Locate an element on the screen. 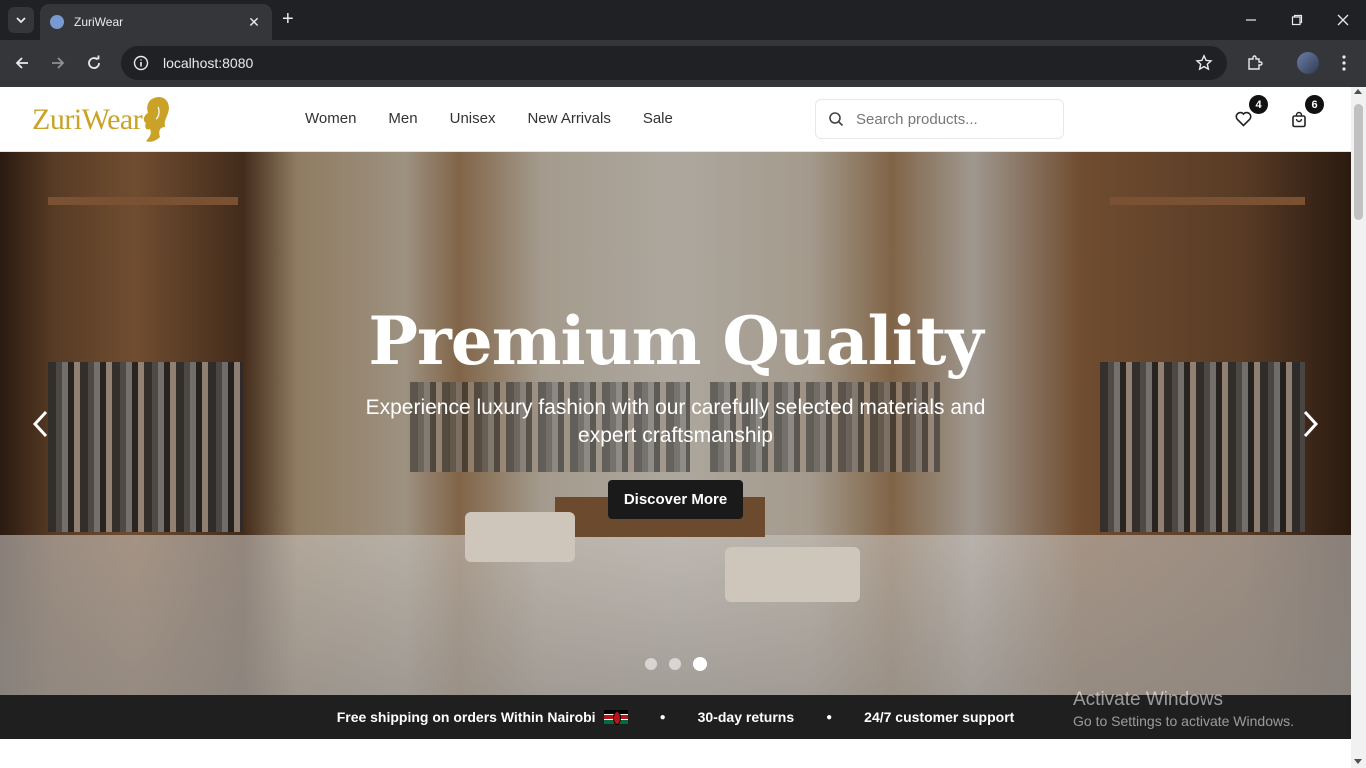  restore-icon is located at coordinates (1297, 20).